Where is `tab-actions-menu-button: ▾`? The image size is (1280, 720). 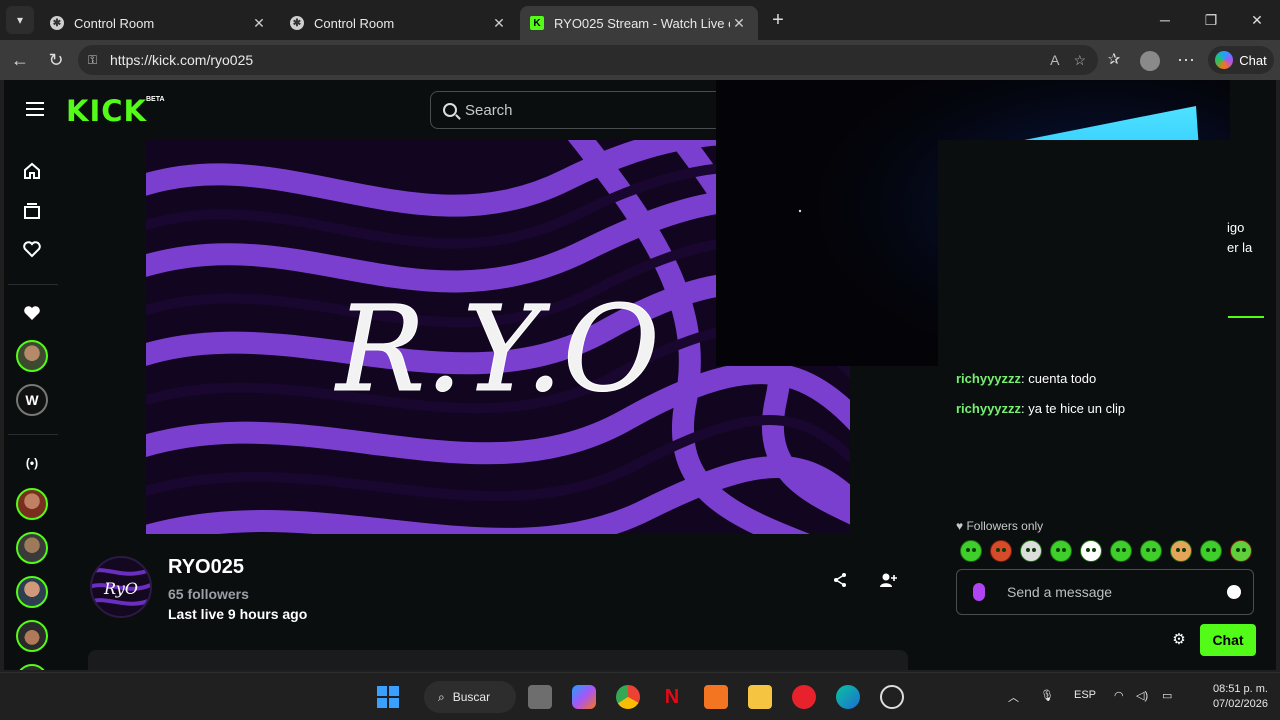
tab-actions-menu-button: ▾ is located at coordinates (20, 20).